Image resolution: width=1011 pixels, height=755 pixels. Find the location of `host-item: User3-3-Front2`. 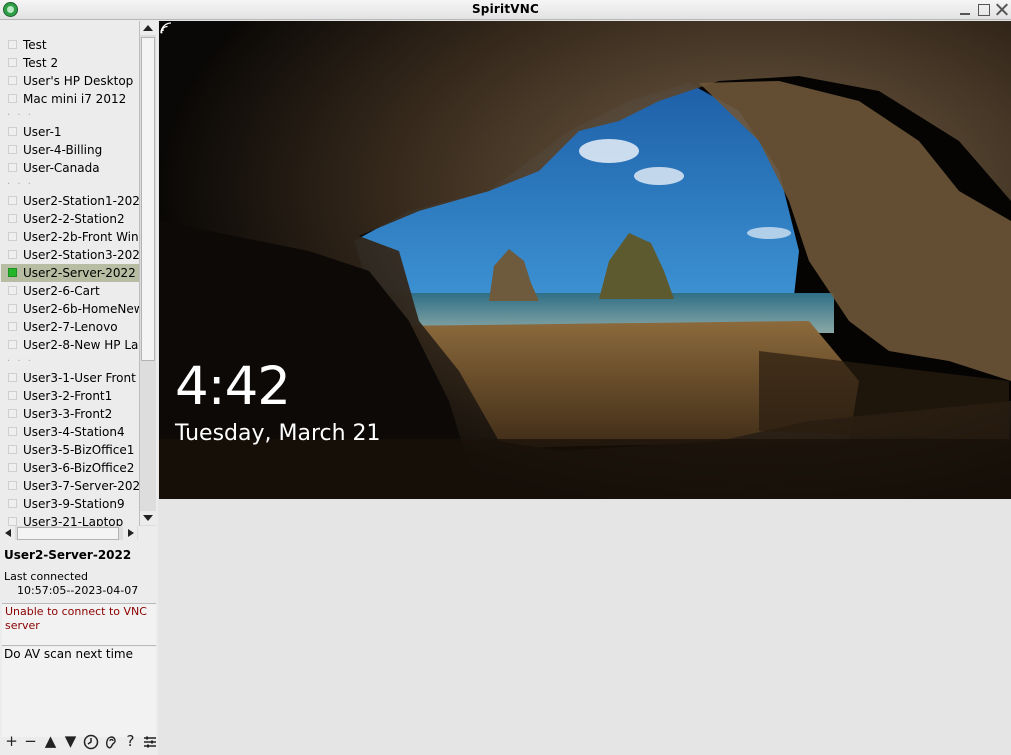

host-item: User3-3-Front2 is located at coordinates (70, 414).